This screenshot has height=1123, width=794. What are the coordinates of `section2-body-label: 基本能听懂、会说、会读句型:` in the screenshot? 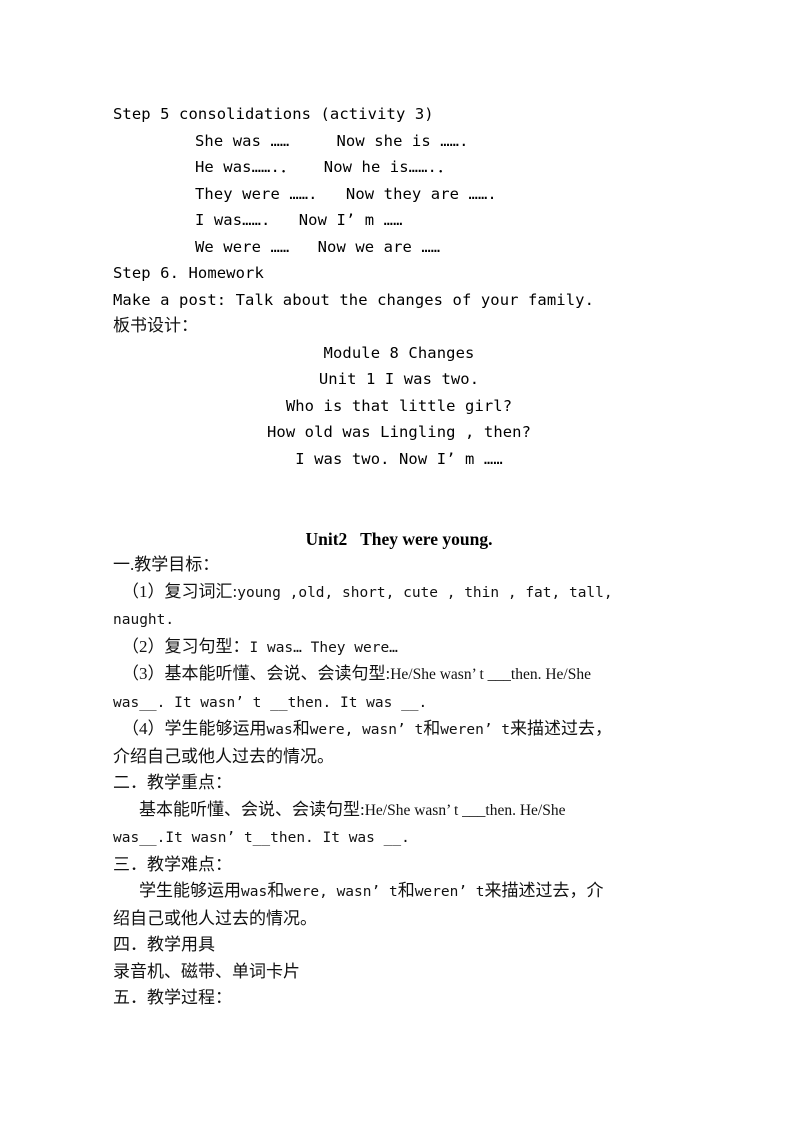 It's located at (252, 809).